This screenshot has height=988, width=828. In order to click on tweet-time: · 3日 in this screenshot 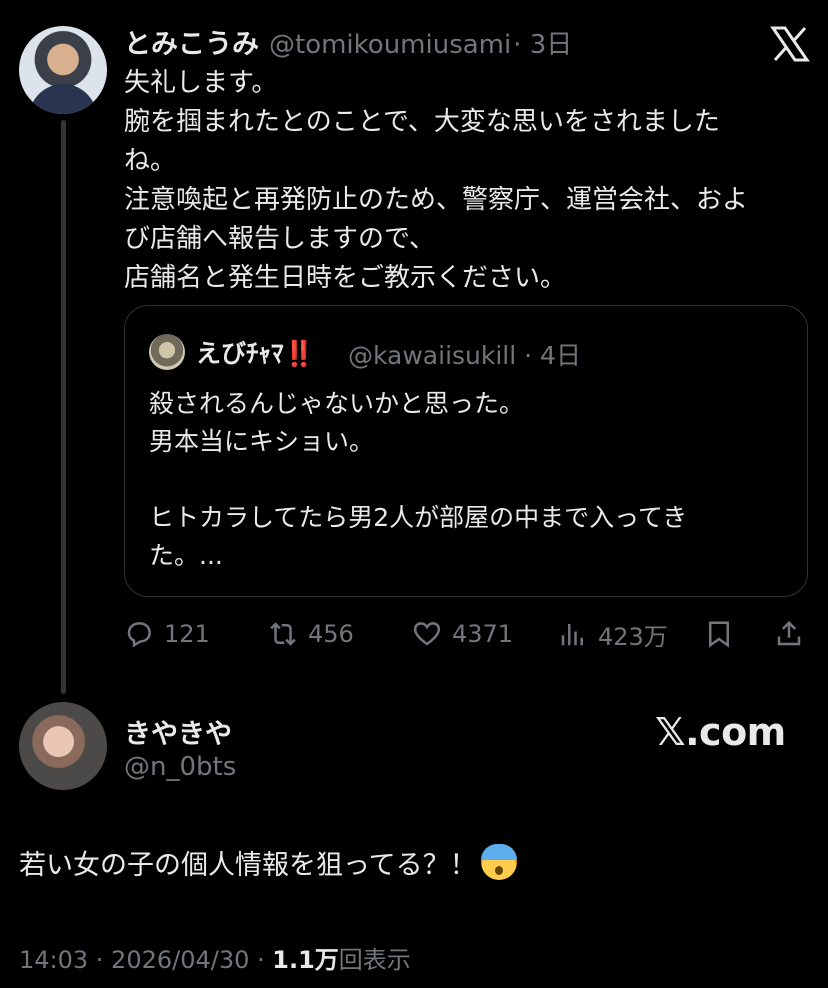, I will do `click(542, 42)`.